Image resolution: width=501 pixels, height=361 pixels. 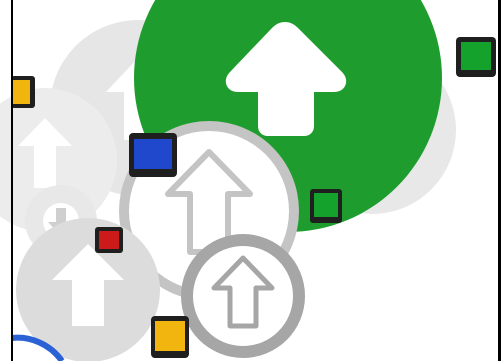 I want to click on dark-ring-upload-circle, so click(x=243, y=296).